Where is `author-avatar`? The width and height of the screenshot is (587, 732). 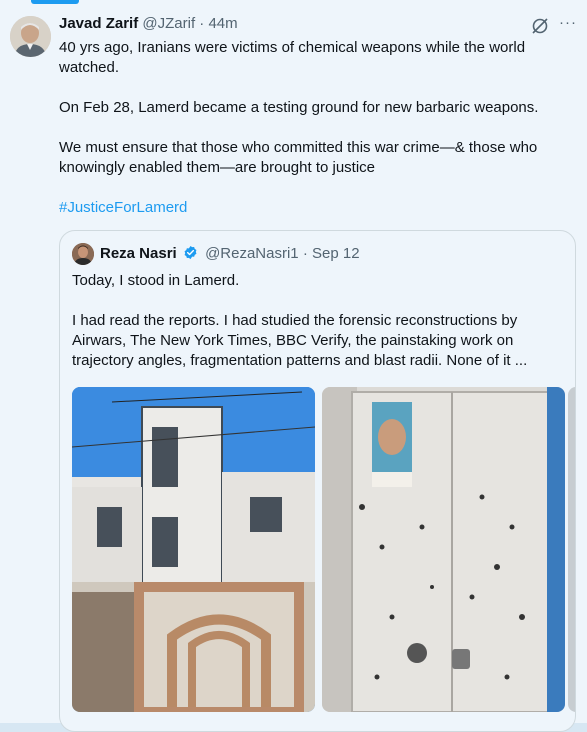 author-avatar is located at coordinates (30, 36).